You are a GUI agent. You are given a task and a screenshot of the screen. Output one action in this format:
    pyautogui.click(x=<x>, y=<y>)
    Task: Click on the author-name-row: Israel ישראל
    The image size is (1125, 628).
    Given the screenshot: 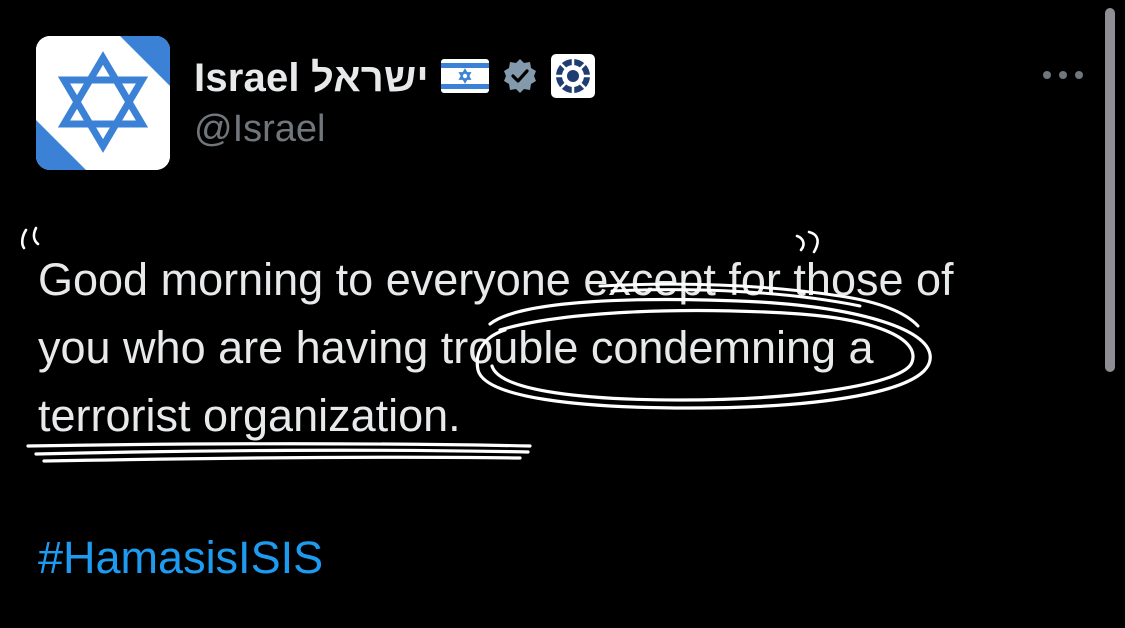 What is the action you would take?
    pyautogui.click(x=394, y=78)
    